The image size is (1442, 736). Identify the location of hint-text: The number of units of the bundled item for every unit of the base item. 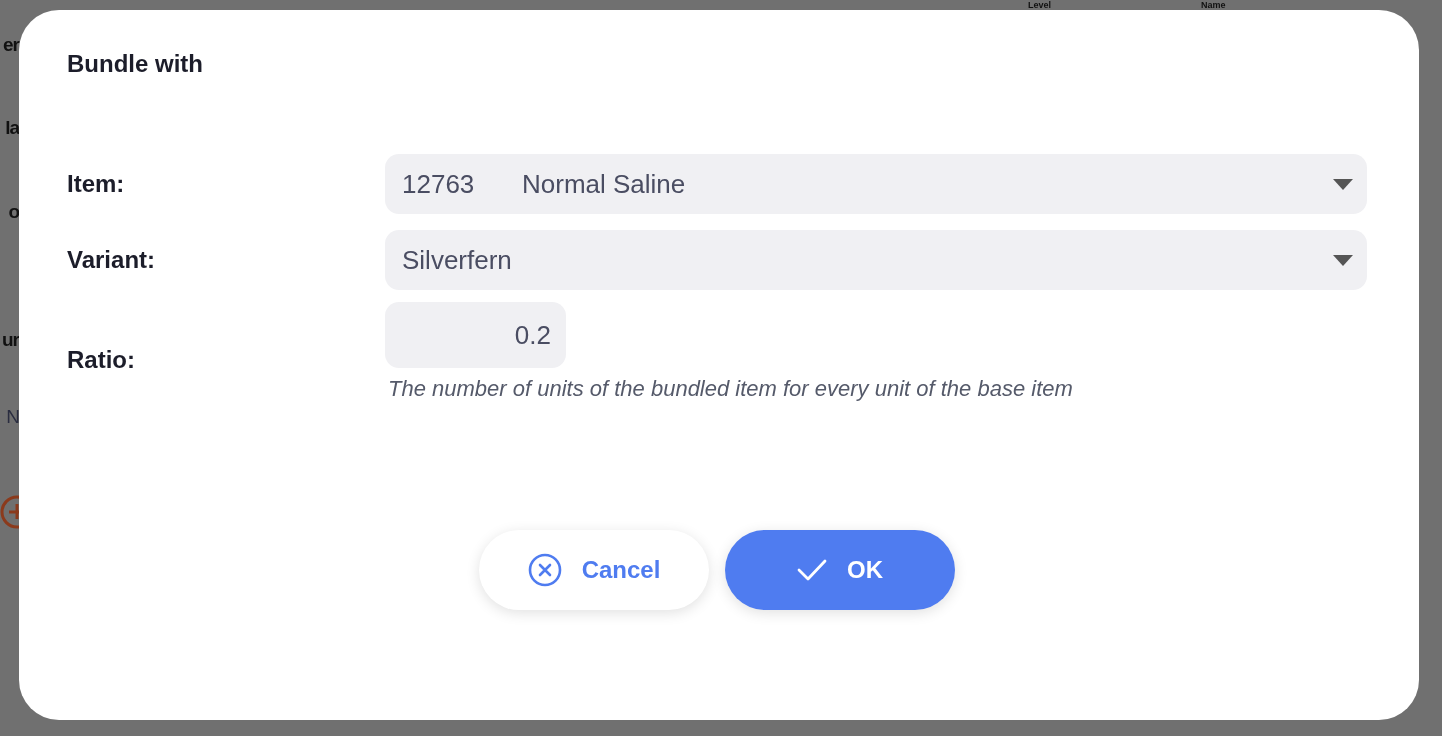
(730, 389).